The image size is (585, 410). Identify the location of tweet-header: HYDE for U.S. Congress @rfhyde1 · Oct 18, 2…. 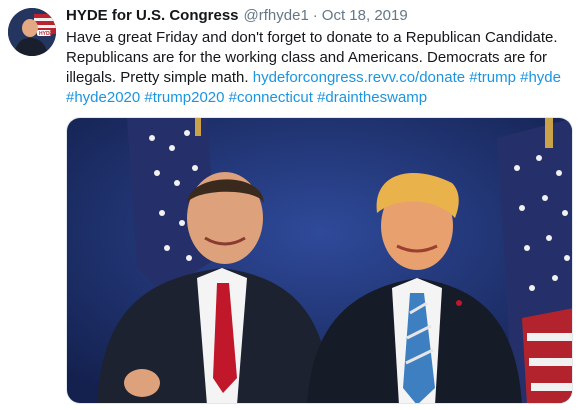
(237, 16).